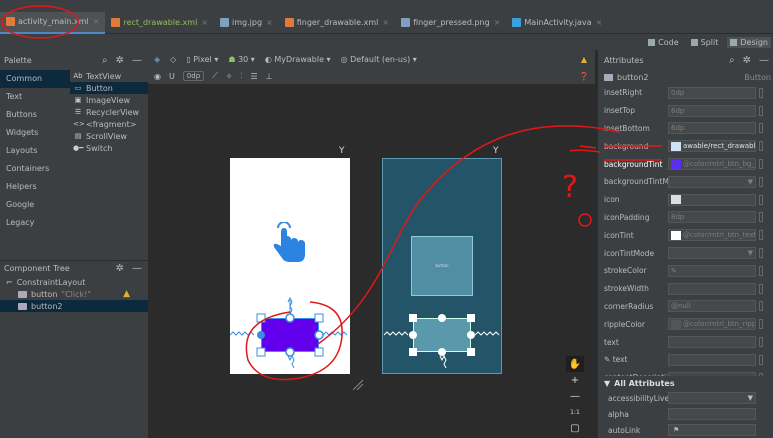 Image resolution: width=773 pixels, height=438 pixels. Describe the element at coordinates (575, 428) in the screenshot. I see `zoom-fit-button: ▢` at that location.